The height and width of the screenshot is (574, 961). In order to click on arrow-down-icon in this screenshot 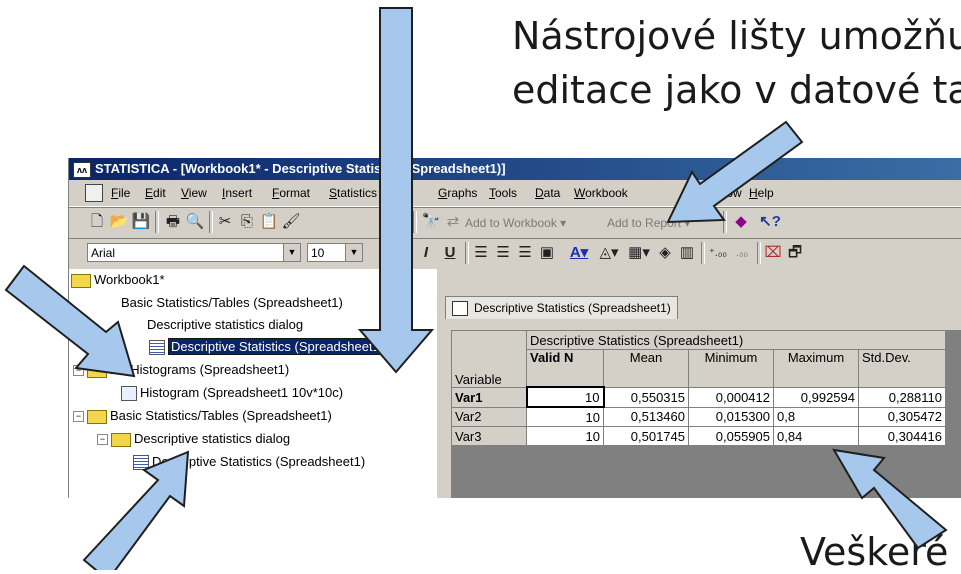, I will do `click(396, 190)`.